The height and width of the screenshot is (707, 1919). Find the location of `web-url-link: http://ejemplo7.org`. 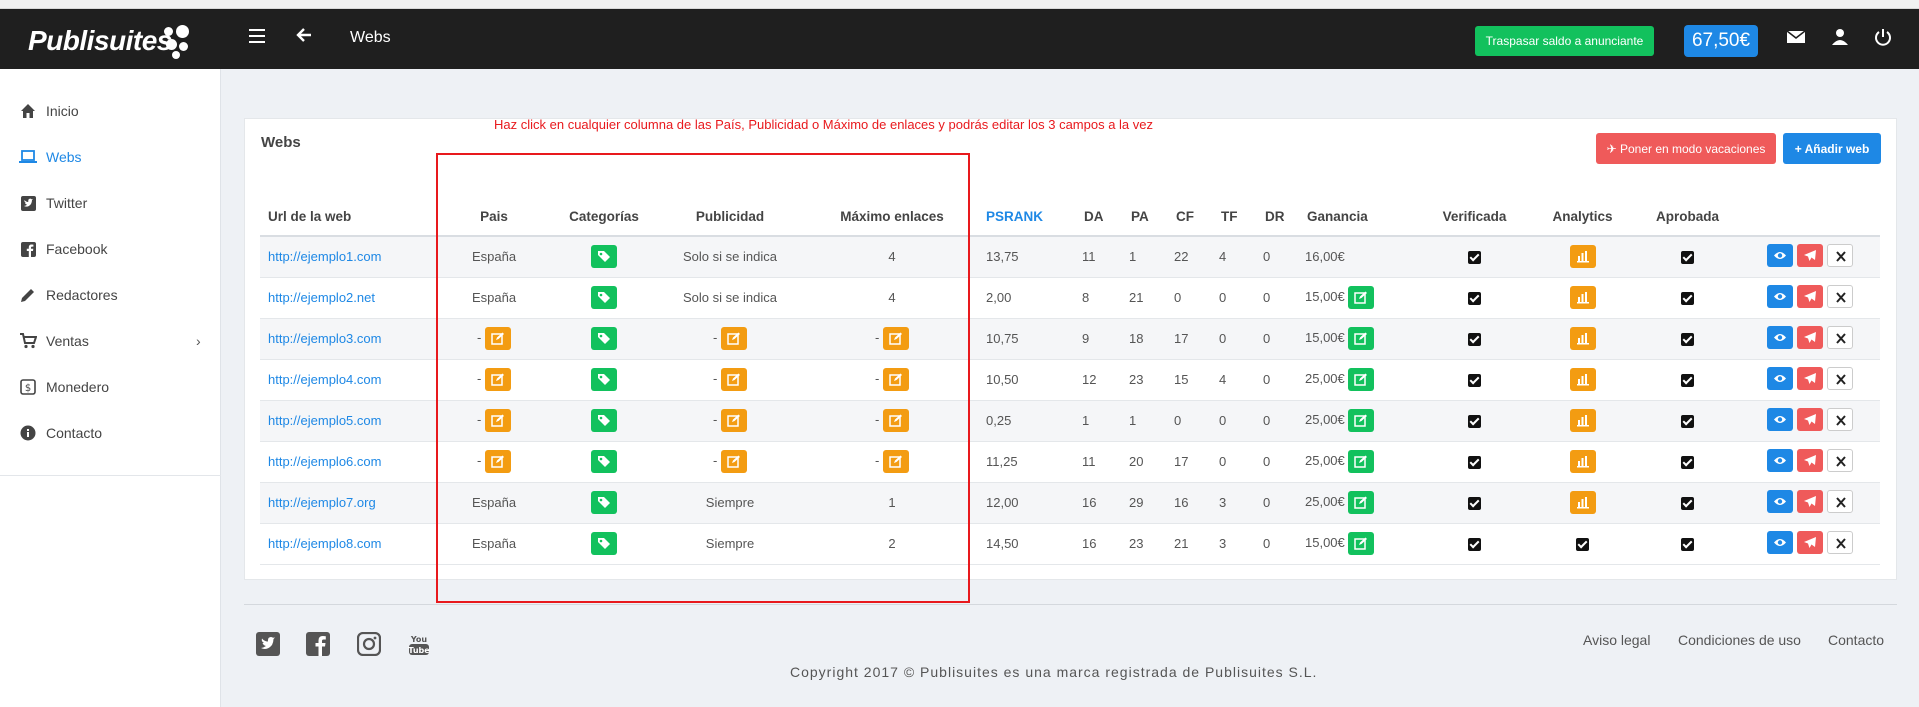

web-url-link: http://ejemplo7.org is located at coordinates (348, 503).